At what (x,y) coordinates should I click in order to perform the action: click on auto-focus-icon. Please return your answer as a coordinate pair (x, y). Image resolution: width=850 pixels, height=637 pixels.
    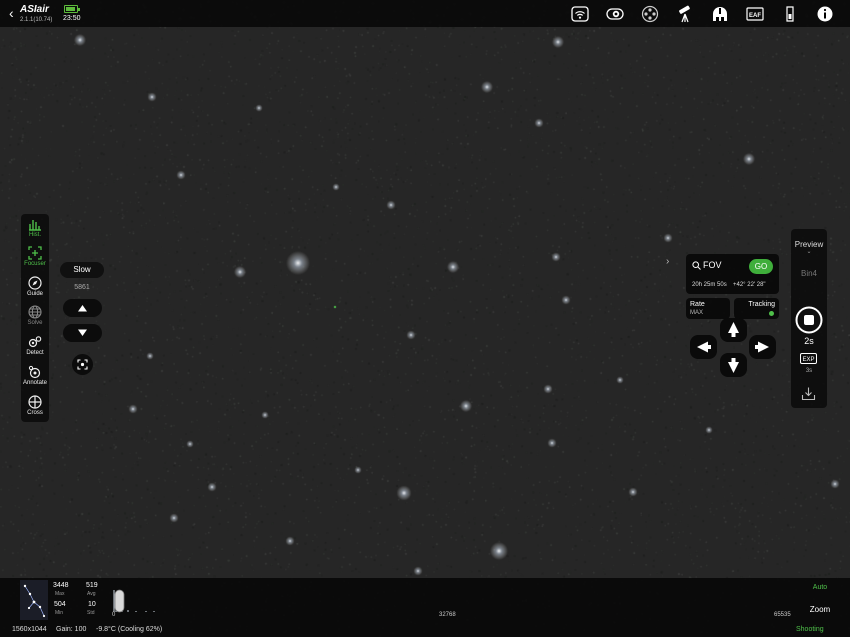
    Looking at the image, I should click on (82, 364).